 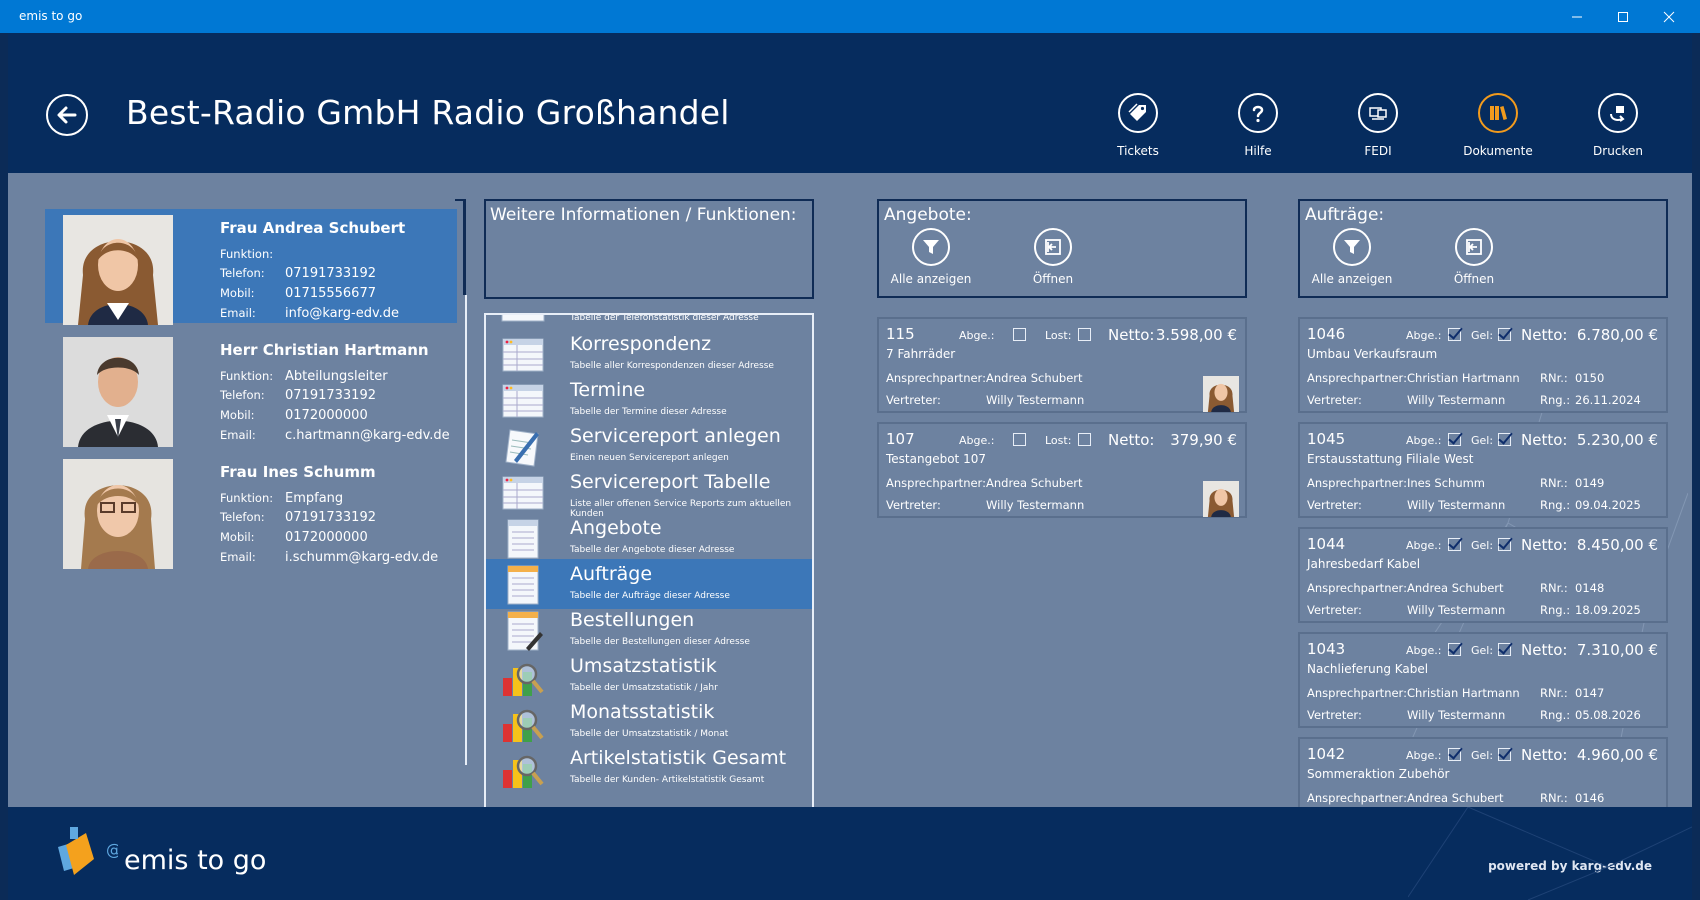 I want to click on filter-icon, so click(x=931, y=247).